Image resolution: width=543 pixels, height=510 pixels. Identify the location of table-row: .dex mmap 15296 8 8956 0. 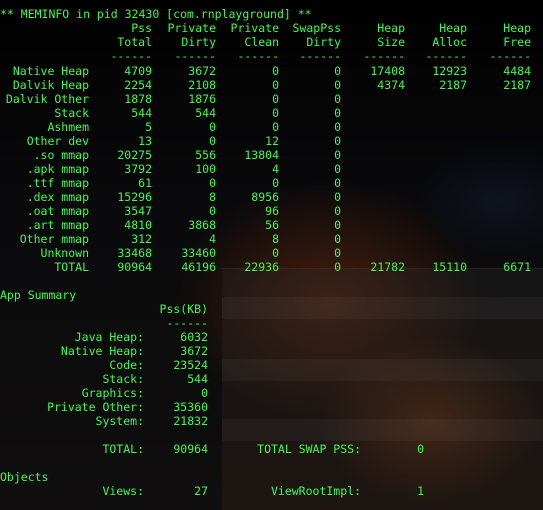
(271, 197).